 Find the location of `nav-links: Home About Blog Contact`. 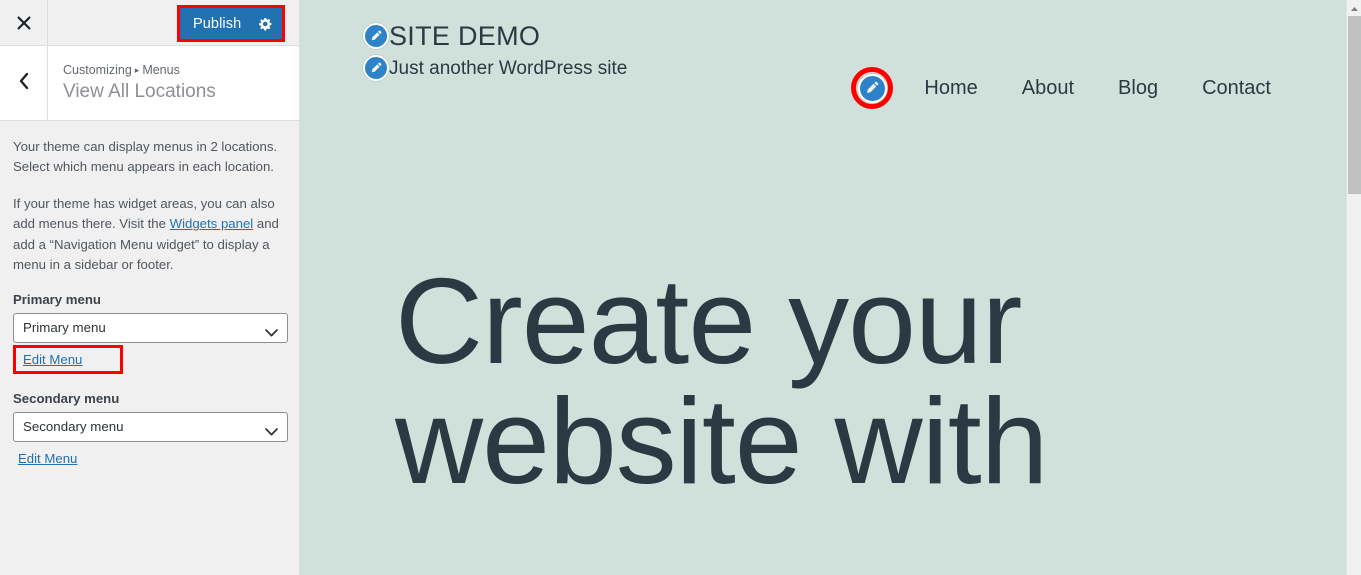

nav-links: Home About Blog Contact is located at coordinates (1086, 88).